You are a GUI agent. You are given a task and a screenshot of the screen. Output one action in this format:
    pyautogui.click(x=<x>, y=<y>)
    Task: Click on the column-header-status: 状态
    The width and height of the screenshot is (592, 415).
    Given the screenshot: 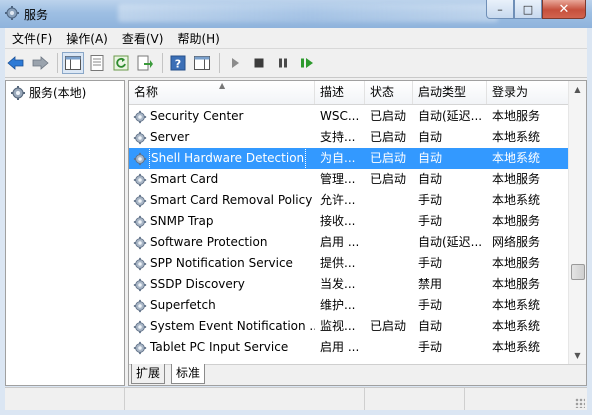 What is the action you would take?
    pyautogui.click(x=389, y=92)
    